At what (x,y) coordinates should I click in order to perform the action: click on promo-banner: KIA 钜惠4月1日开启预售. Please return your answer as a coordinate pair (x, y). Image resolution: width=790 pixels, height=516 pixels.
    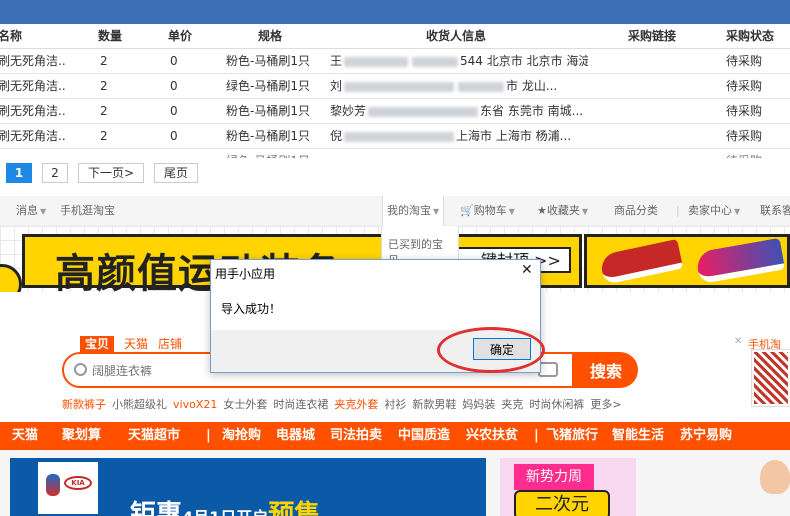
    Looking at the image, I should click on (248, 487).